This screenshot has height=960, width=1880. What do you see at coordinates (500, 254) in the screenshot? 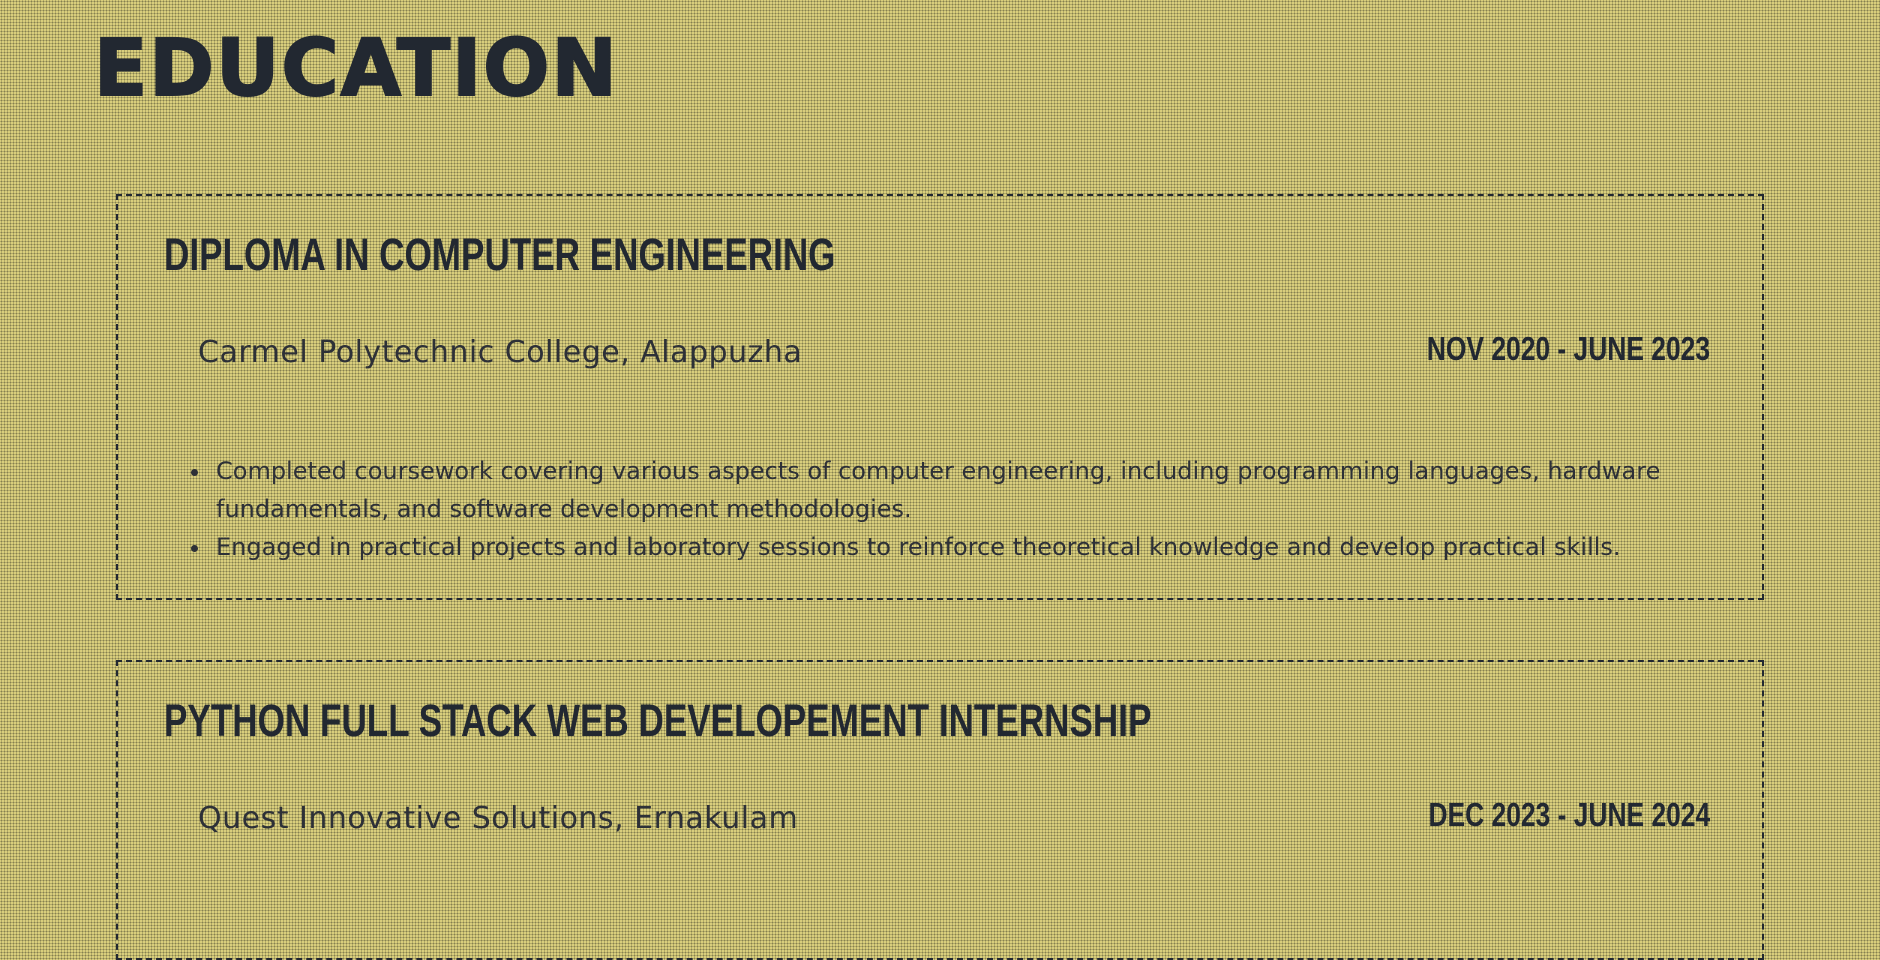
I see `degree-title: DIPLOMA IN COMPUTER ENGINEERING` at bounding box center [500, 254].